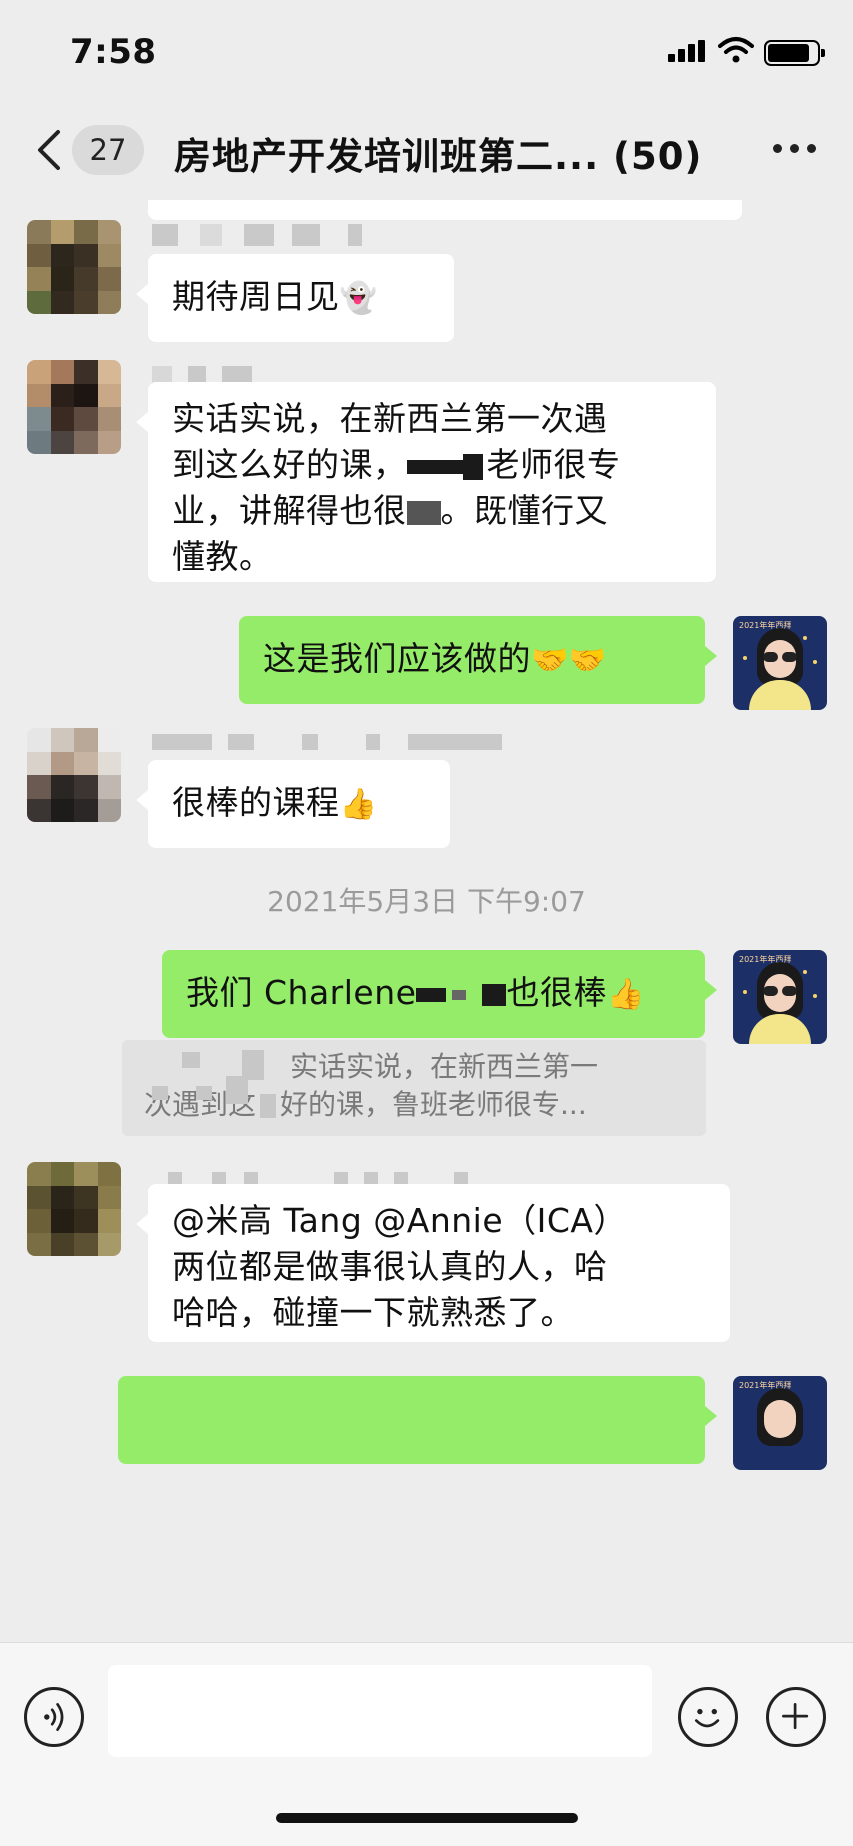 This screenshot has width=853, height=1846. What do you see at coordinates (426, 50) in the screenshot?
I see `status-bar: 7:58` at bounding box center [426, 50].